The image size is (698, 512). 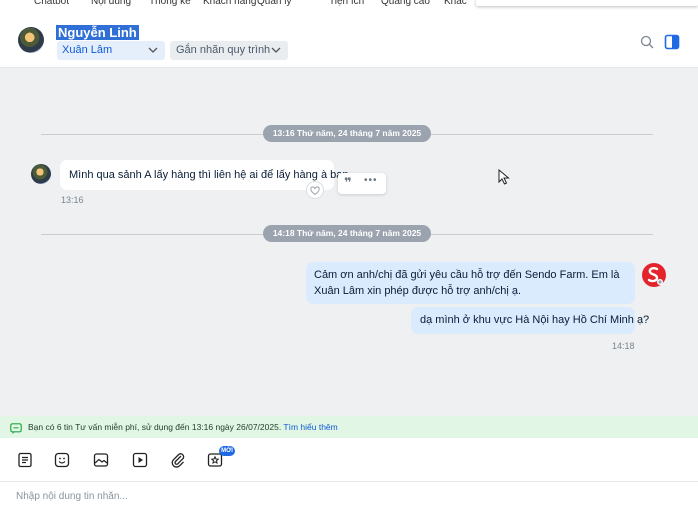 I want to click on video-icon, so click(x=140, y=460).